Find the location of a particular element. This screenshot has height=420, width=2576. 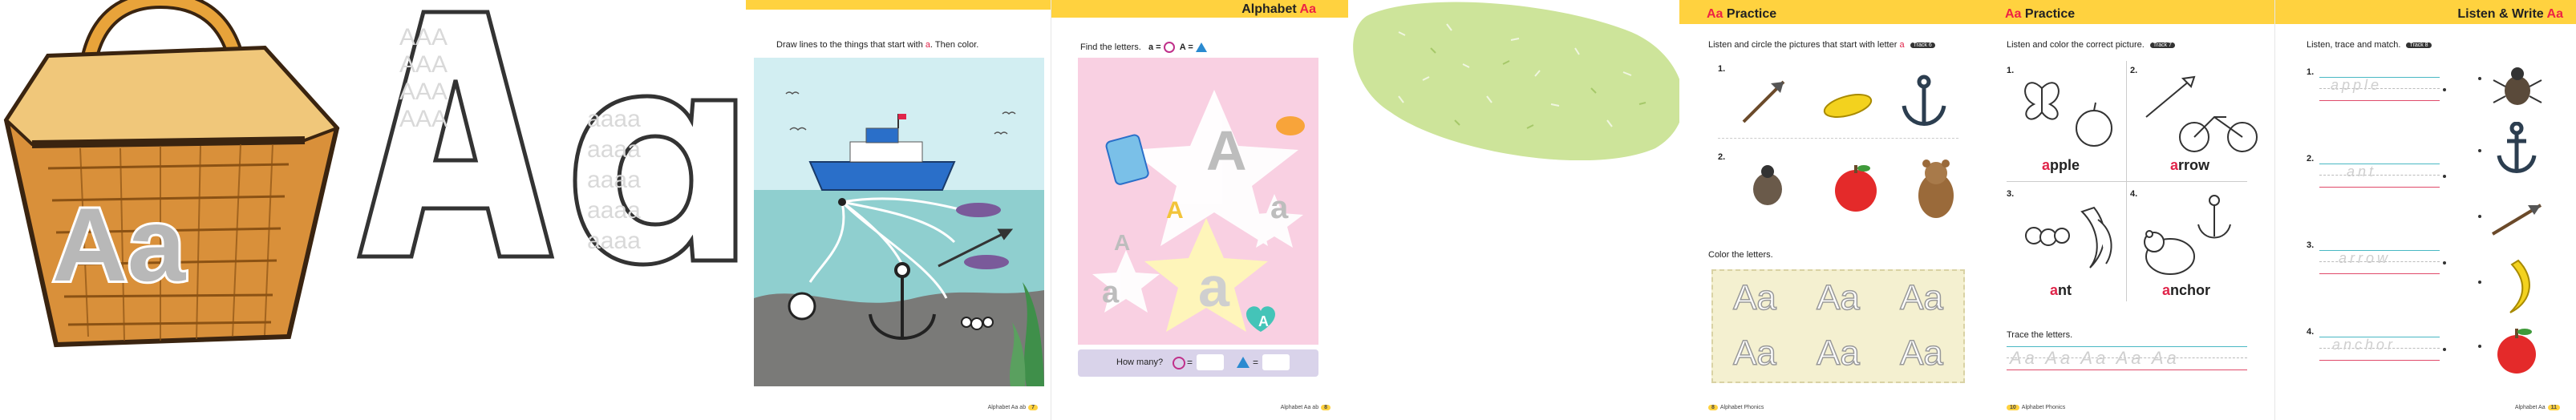

color-letters-box: Aa Aa Aa Aa Aa Aa is located at coordinates (1838, 326).